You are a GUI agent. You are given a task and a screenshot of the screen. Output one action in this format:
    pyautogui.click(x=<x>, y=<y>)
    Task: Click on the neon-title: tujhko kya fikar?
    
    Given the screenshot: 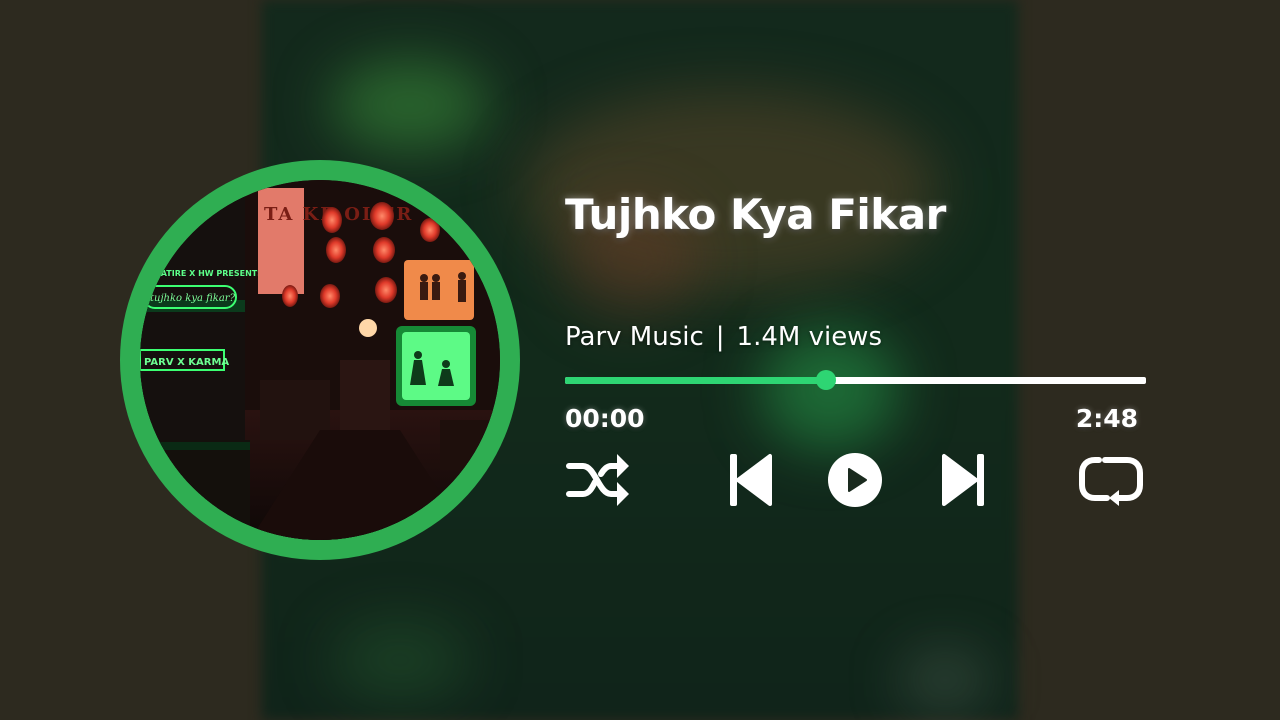 What is the action you would take?
    pyautogui.click(x=193, y=298)
    